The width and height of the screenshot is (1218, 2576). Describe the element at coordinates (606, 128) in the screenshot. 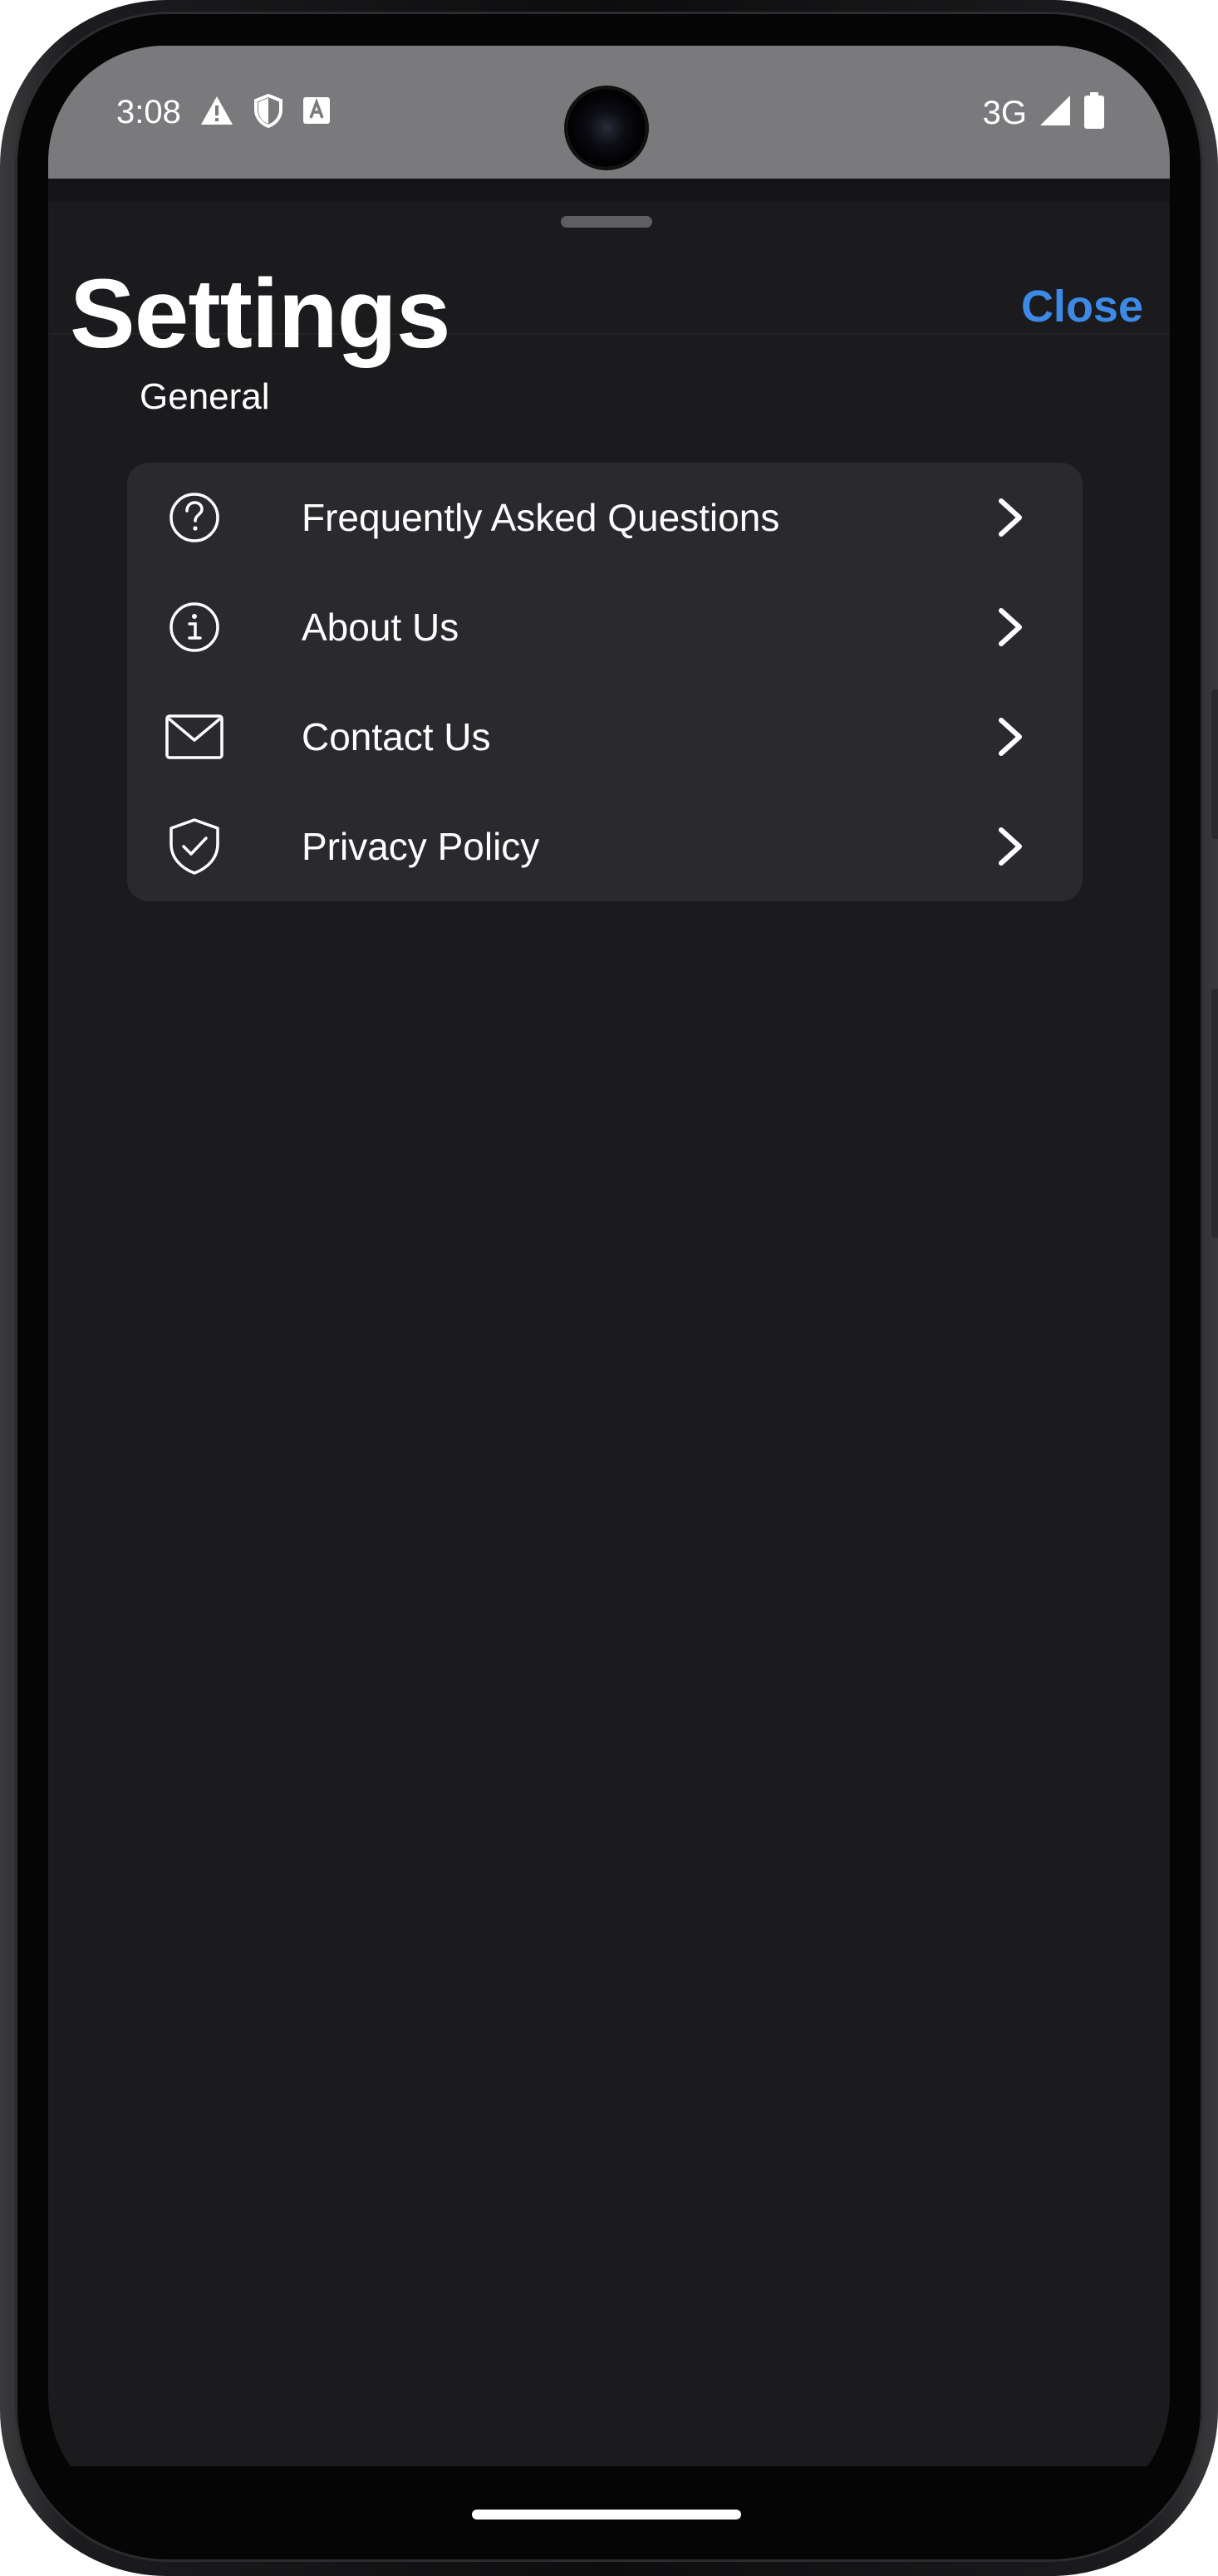

I see `front-camera` at that location.